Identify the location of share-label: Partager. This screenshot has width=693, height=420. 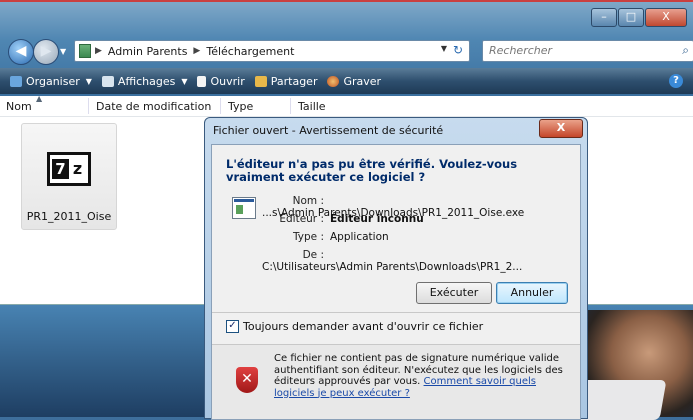
(294, 81).